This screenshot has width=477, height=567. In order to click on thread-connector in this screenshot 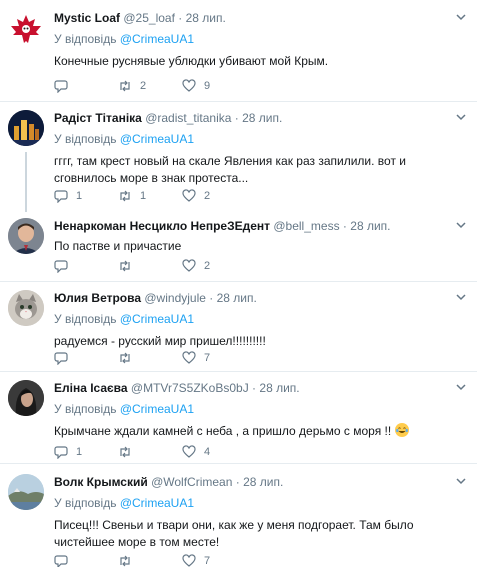, I will do `click(26, 182)`.